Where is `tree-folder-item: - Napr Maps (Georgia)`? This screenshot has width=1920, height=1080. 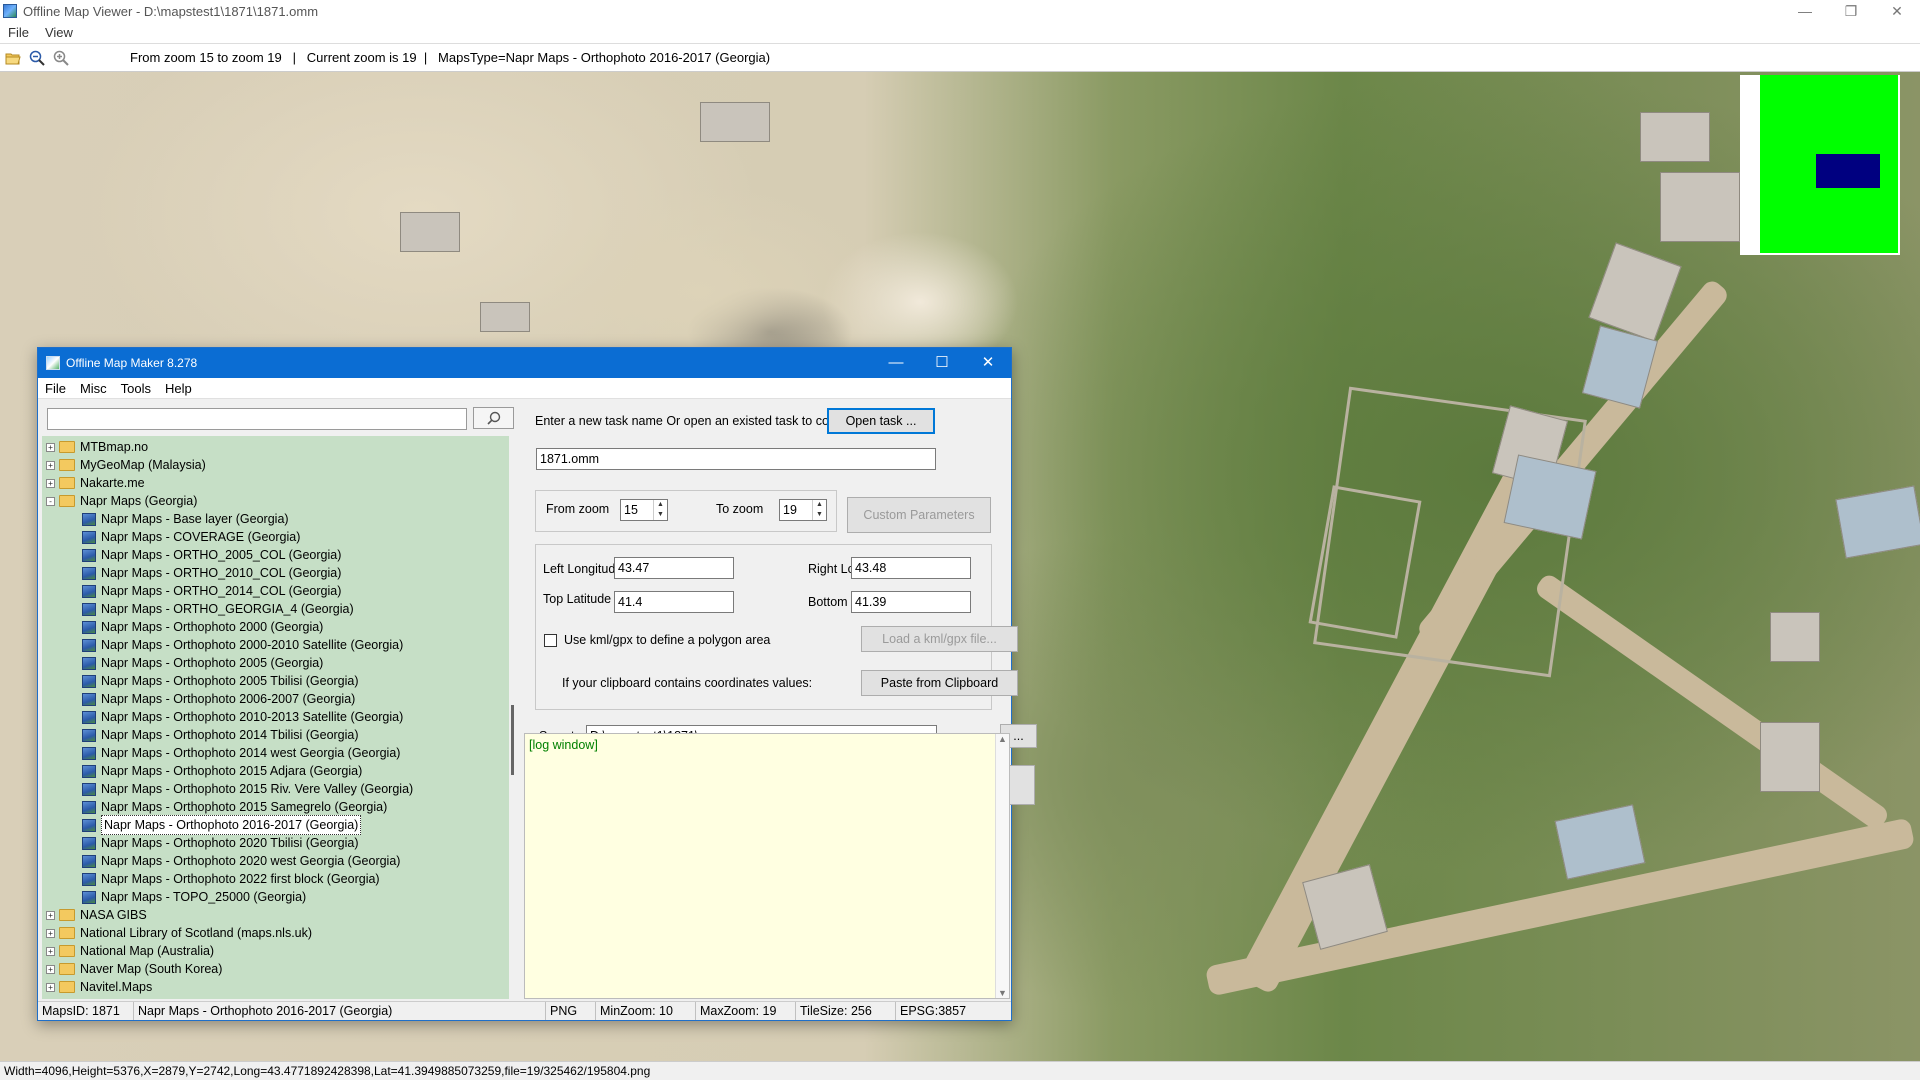 tree-folder-item: - Napr Maps (Georgia) is located at coordinates (121, 501).